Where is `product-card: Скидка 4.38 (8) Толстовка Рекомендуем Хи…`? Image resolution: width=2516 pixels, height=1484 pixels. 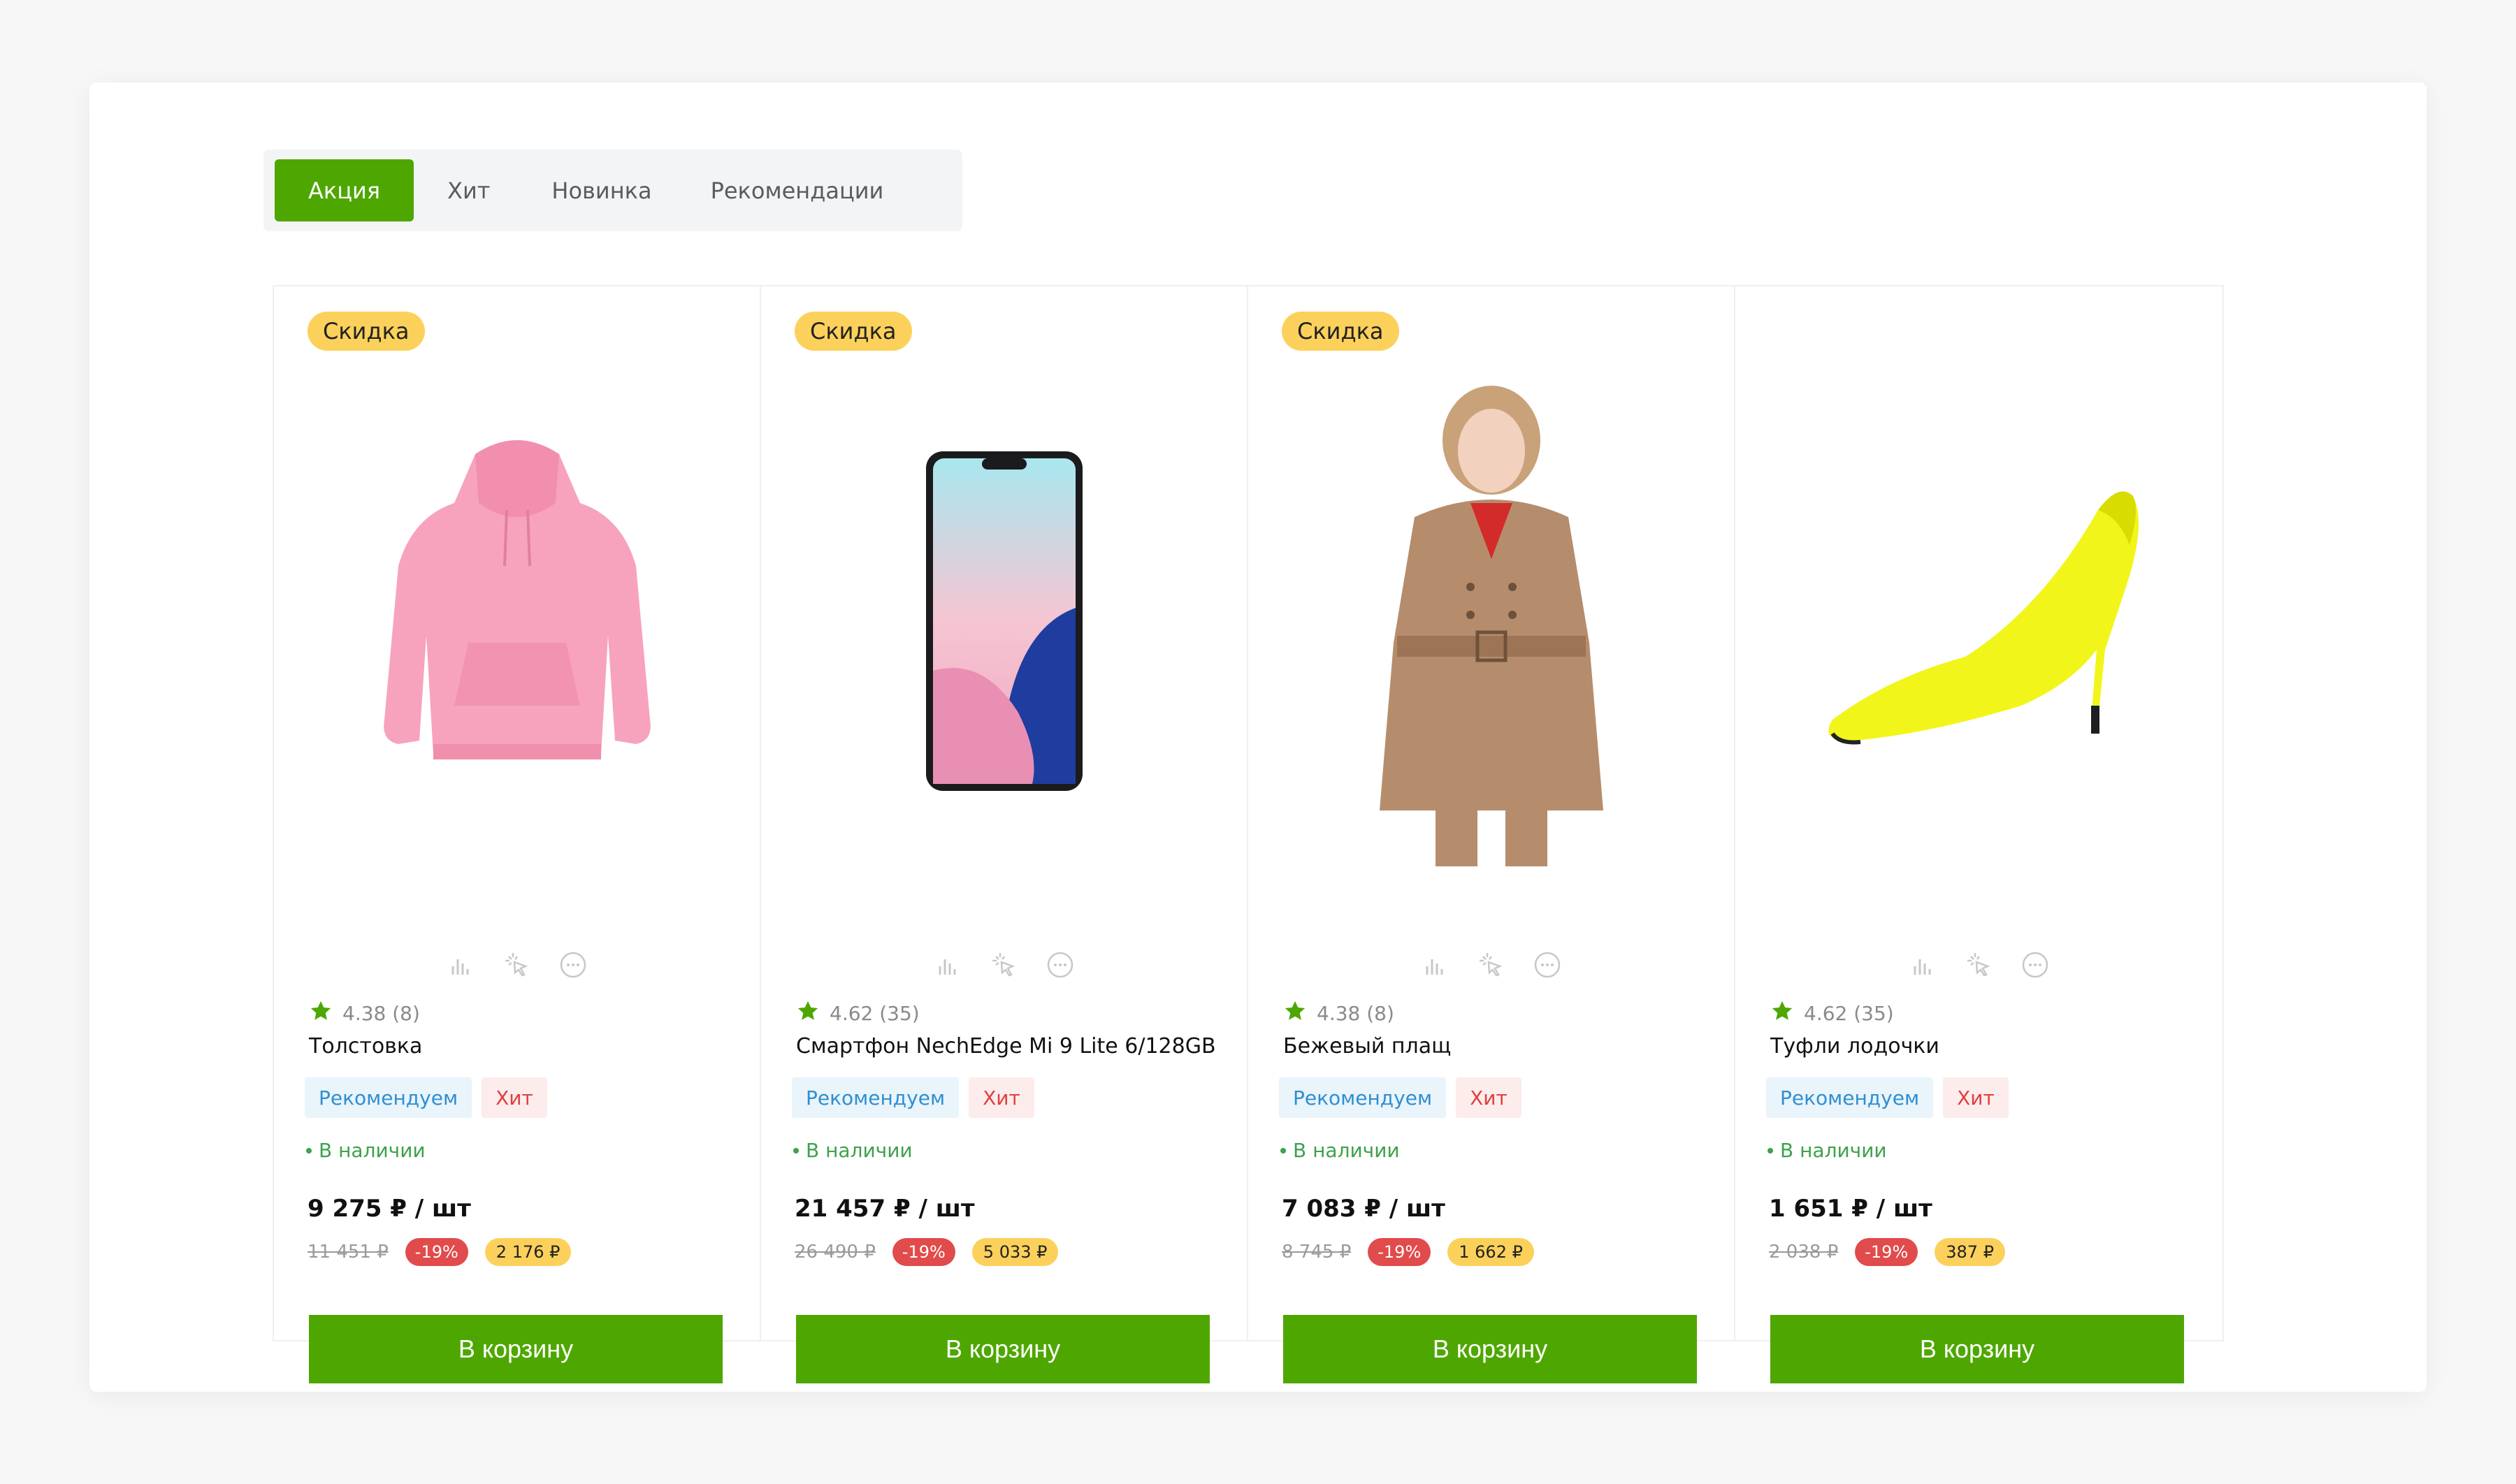 product-card: Скидка 4.38 (8) Толстовка Рекомендуем Хи… is located at coordinates (517, 834).